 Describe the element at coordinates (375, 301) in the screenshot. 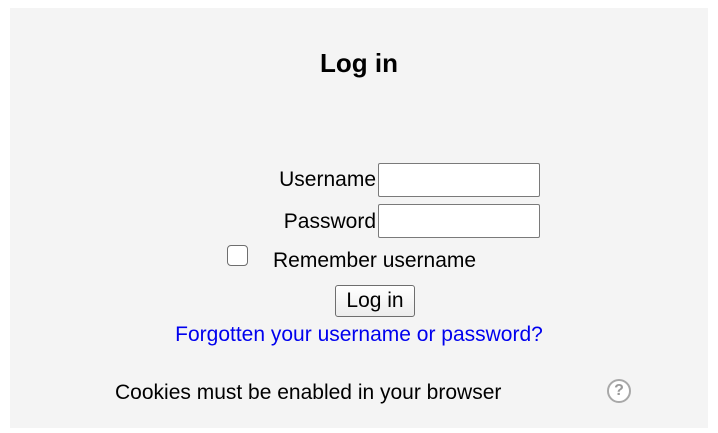

I see `login-button: Log in` at that location.